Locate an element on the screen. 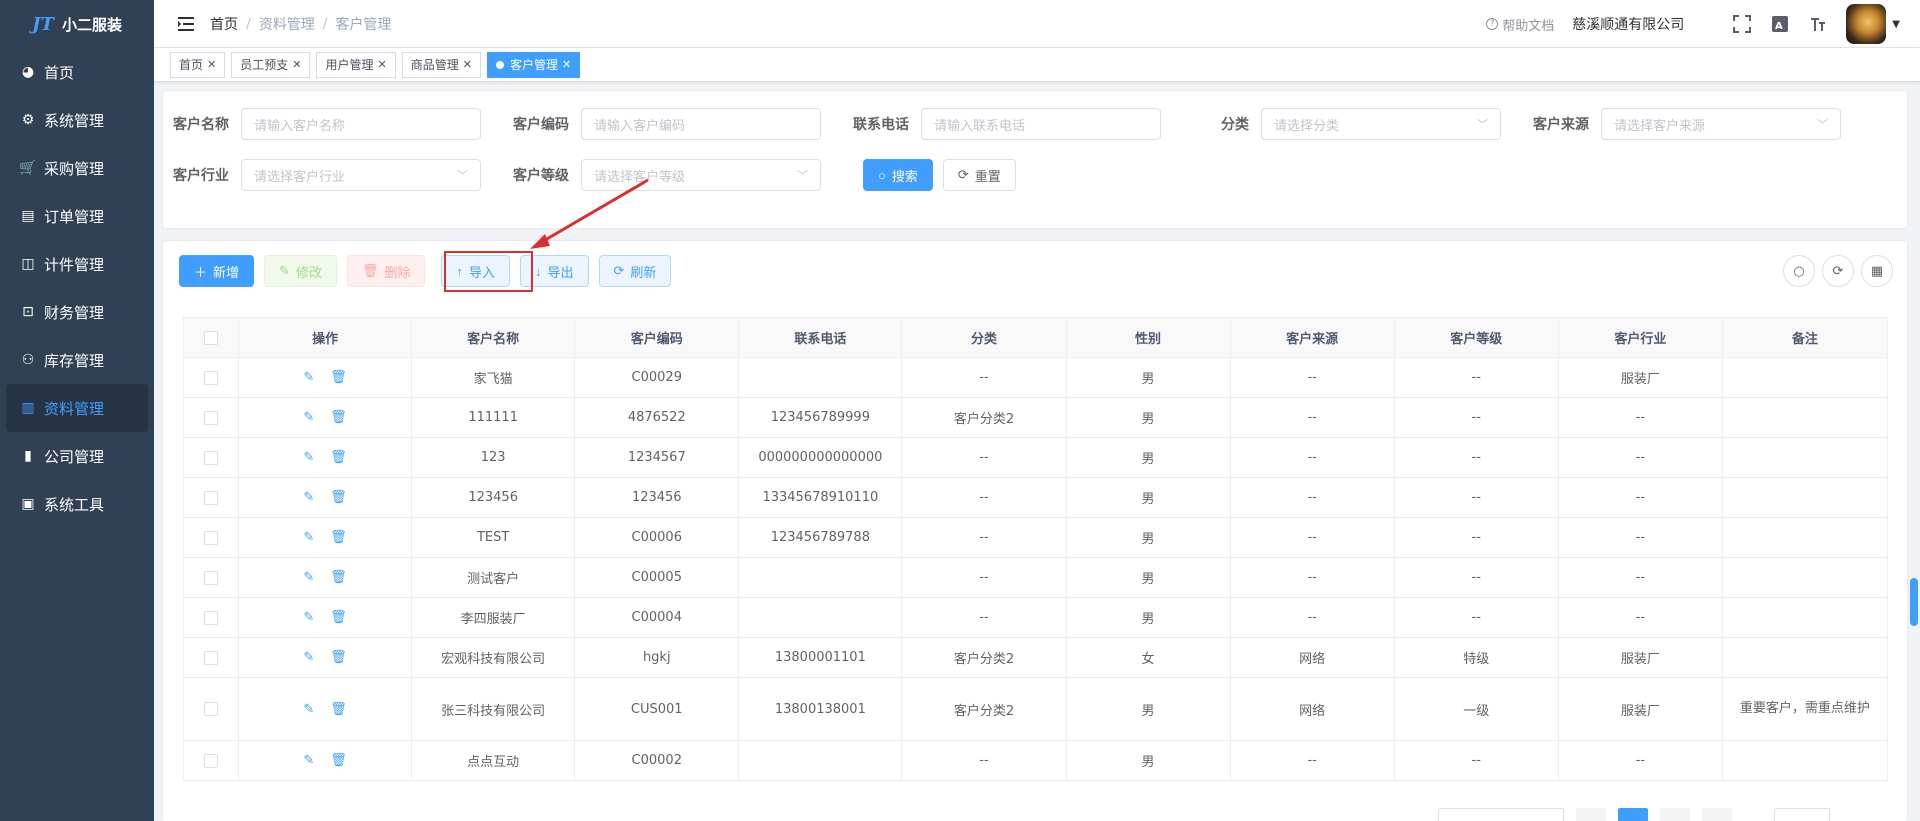  refresh-table-button: ⟳ is located at coordinates (1838, 271).